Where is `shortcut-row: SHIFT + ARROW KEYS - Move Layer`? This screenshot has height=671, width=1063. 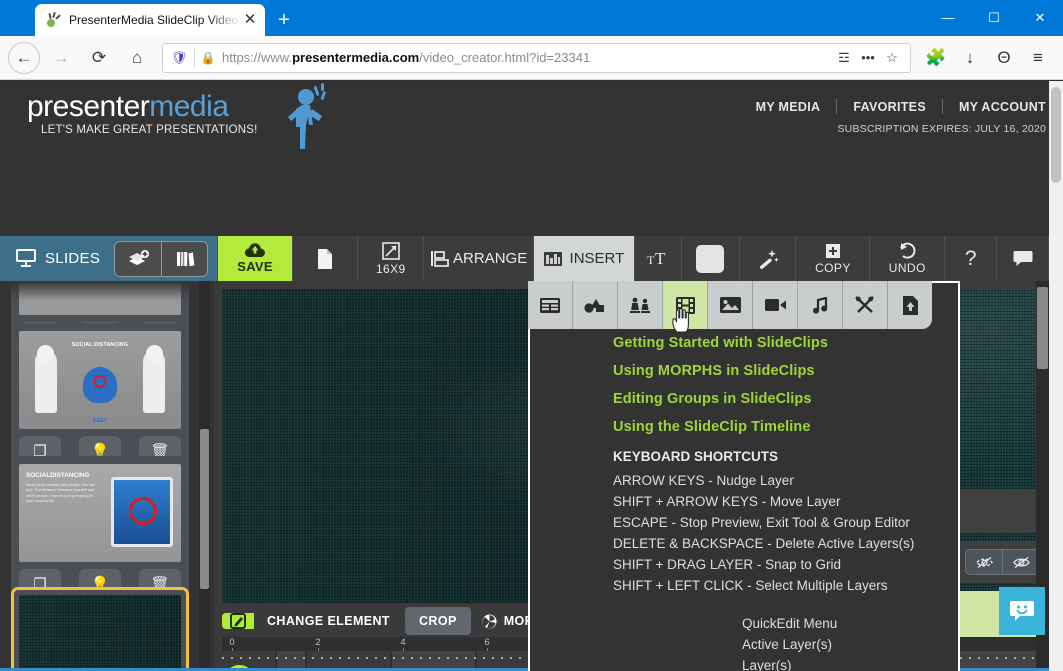
shortcut-row: SHIFT + ARROW KEYS - Move Layer is located at coordinates (727, 501).